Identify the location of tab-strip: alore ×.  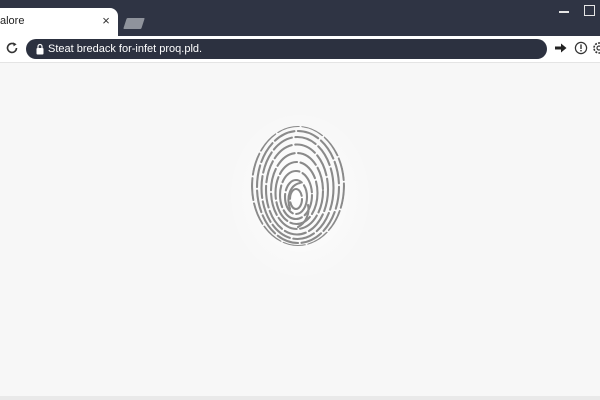
(300, 18).